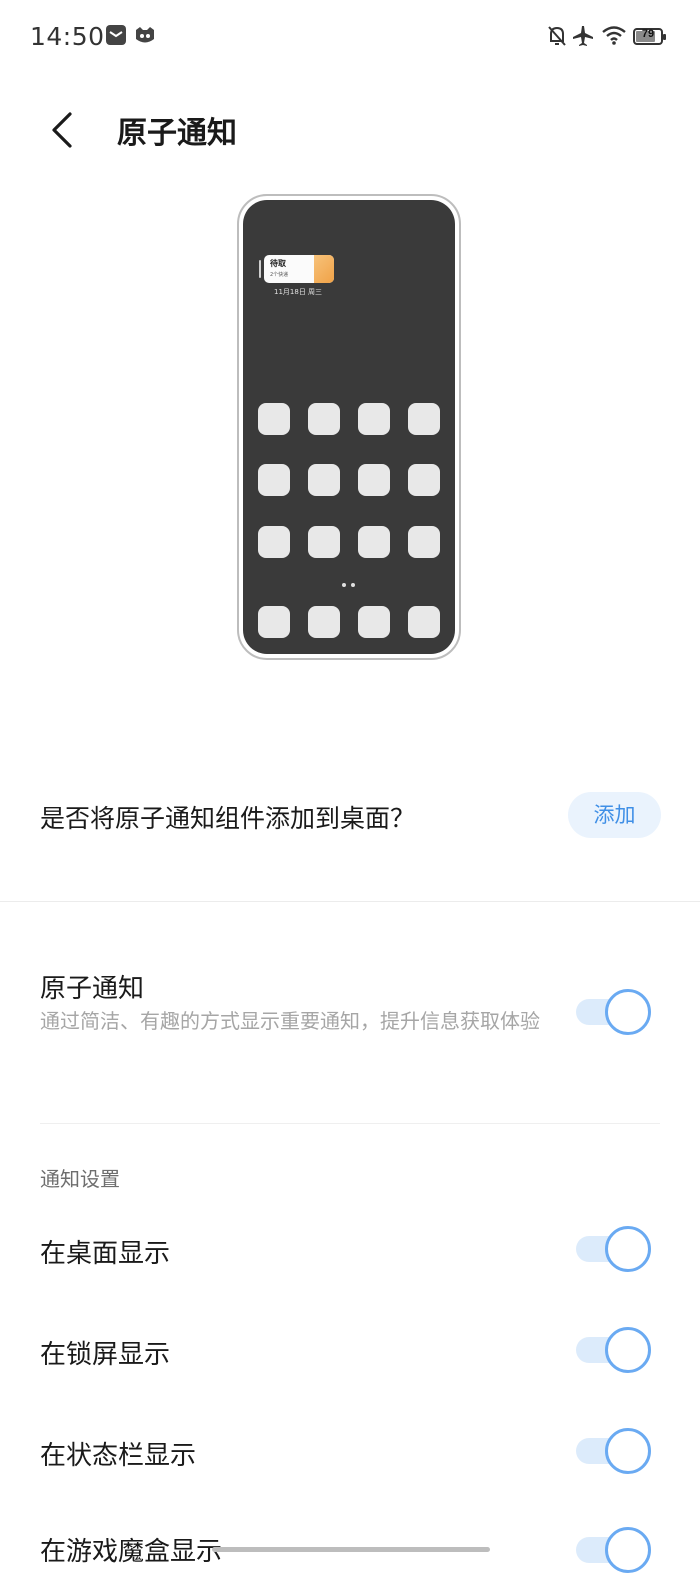  Describe the element at coordinates (350, 38) in the screenshot. I see `status-bar: 14:50 79` at that location.